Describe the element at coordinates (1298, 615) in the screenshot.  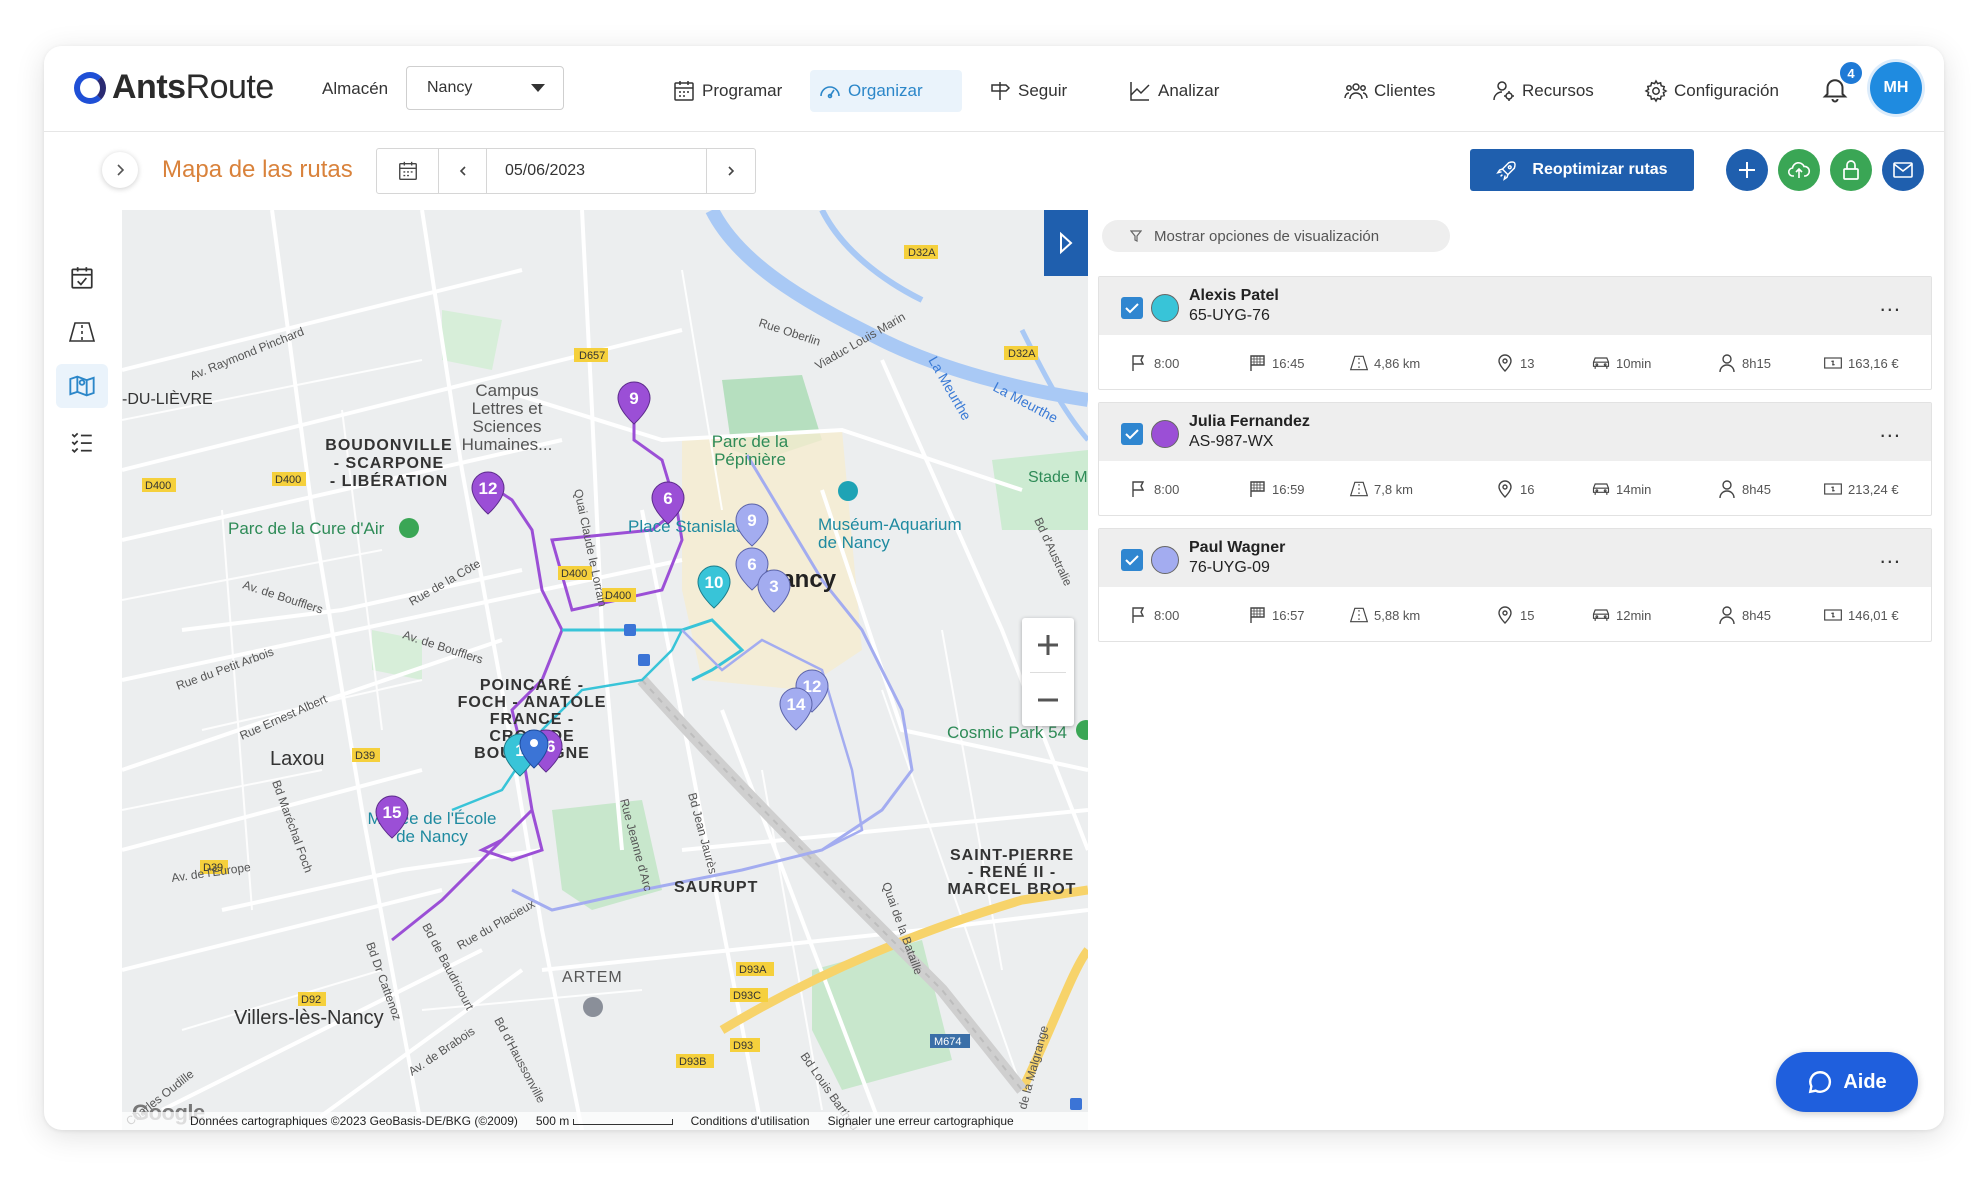
I see `stat-end: 16:57` at that location.